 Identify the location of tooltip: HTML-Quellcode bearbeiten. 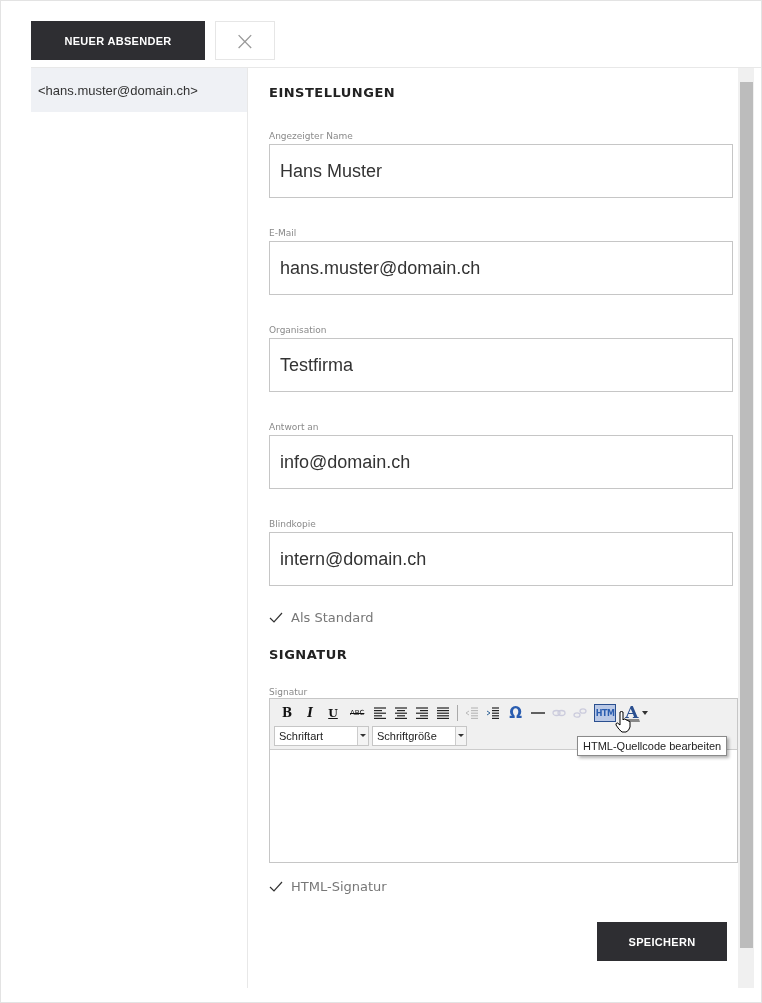
(652, 746).